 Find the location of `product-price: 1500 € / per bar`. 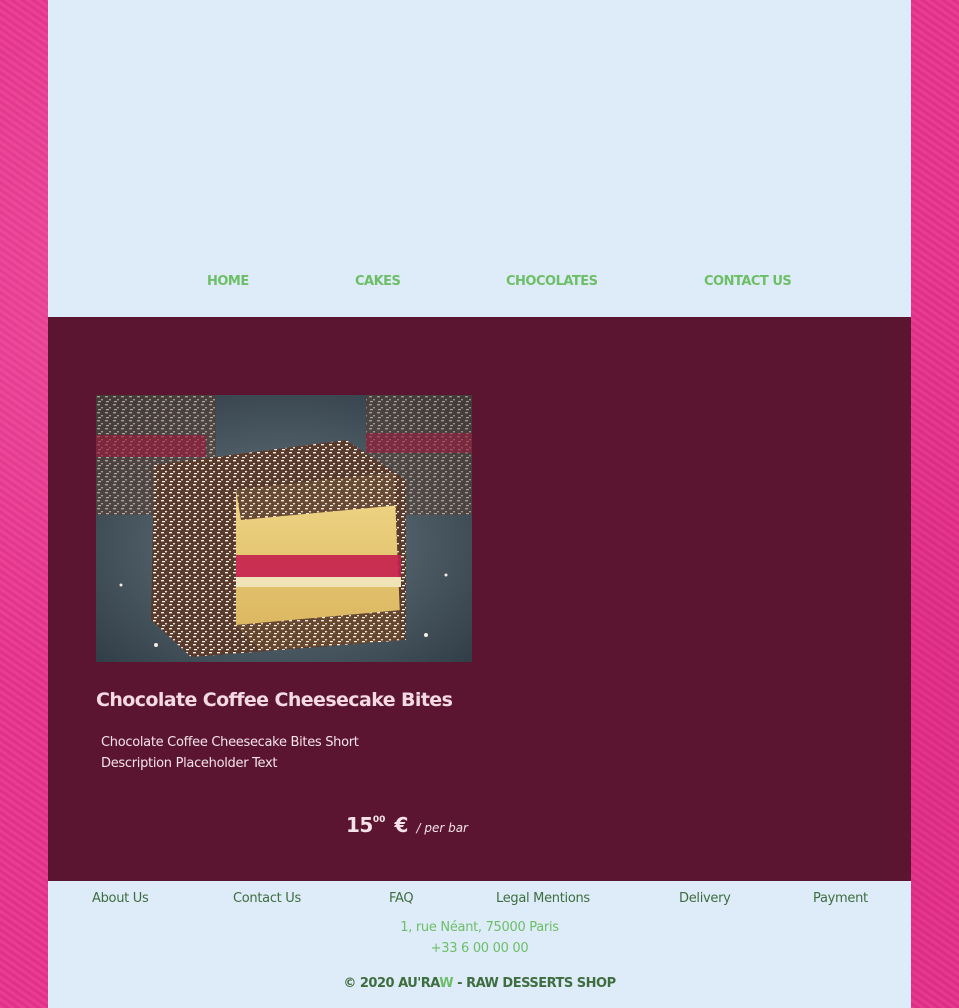

product-price: 1500 € / per bar is located at coordinates (407, 825).